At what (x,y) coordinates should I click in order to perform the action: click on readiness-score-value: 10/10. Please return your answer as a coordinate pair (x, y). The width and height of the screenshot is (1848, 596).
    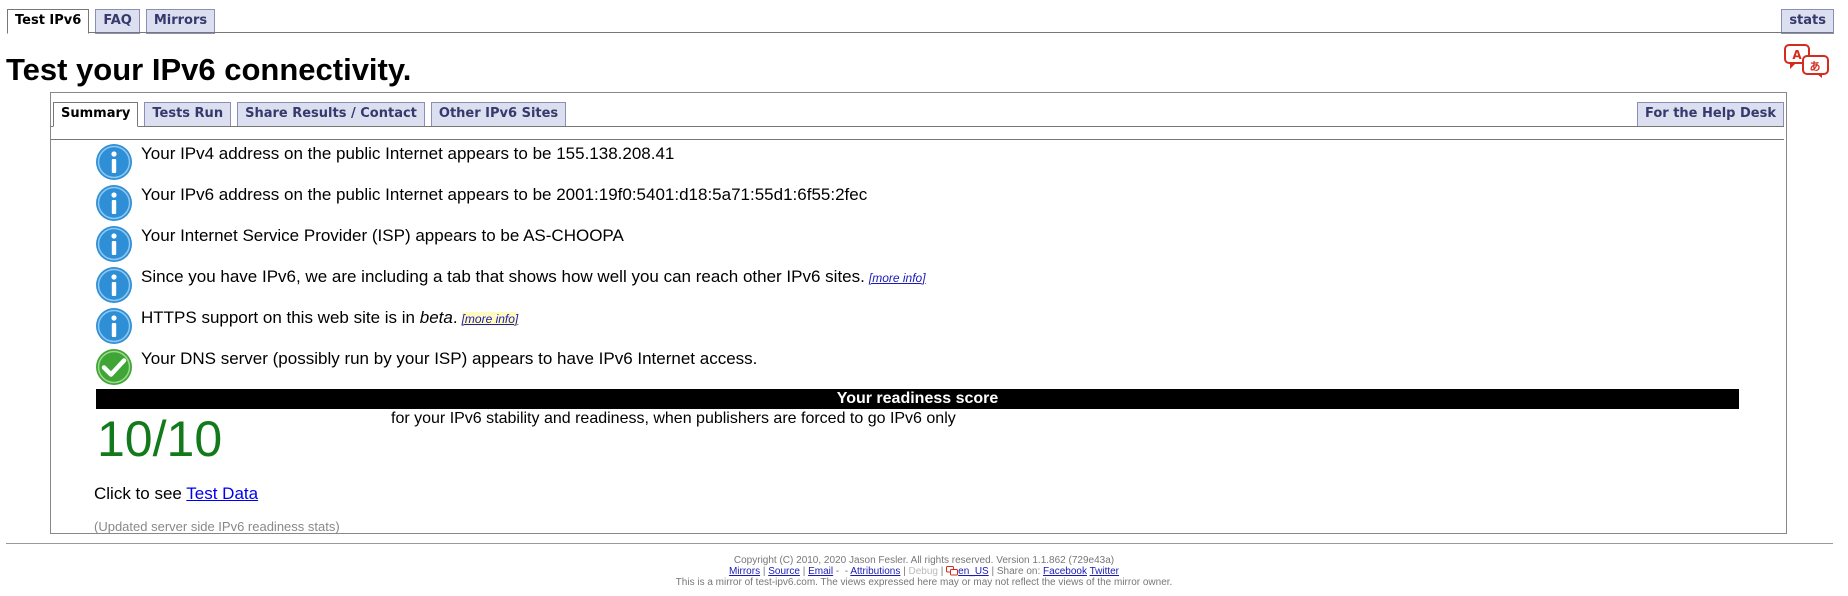
    Looking at the image, I should click on (160, 439).